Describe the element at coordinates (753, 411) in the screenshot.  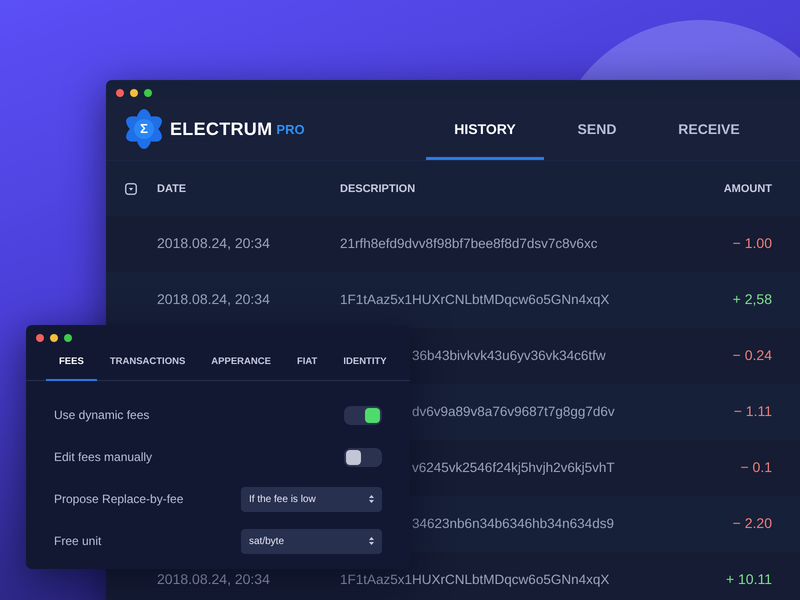
I see `amount-cell: − 1.11` at that location.